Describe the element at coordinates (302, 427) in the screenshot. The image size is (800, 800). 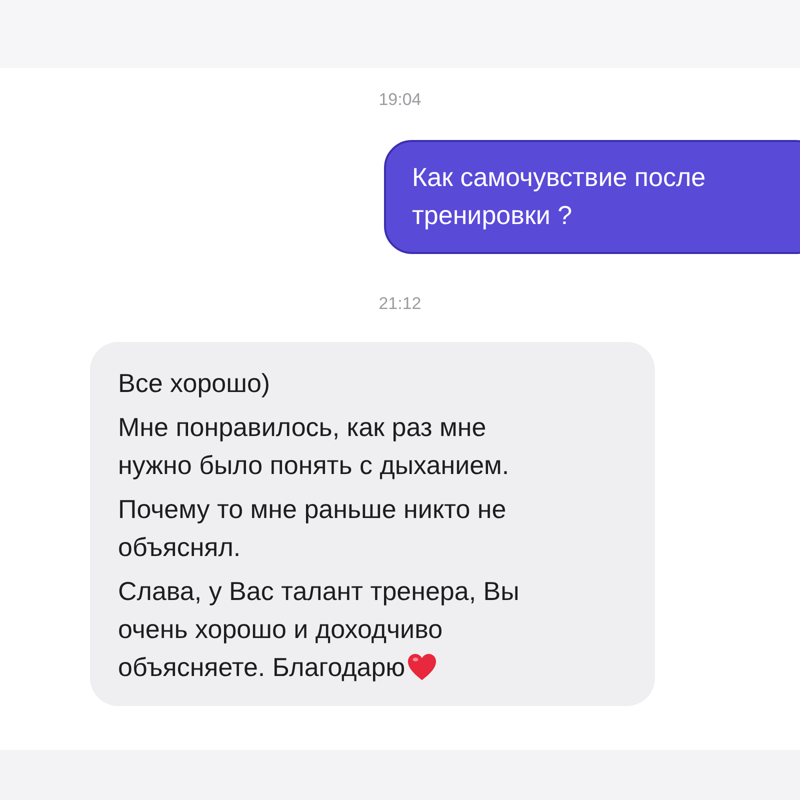
I see `message-text: Мне понравилось, как раз мне` at that location.